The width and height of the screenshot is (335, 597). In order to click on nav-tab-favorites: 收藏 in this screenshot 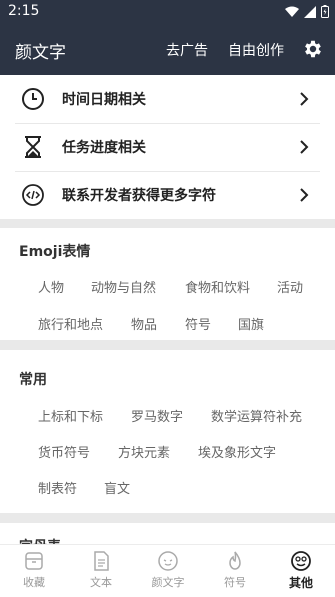, I will do `click(34, 570)`.